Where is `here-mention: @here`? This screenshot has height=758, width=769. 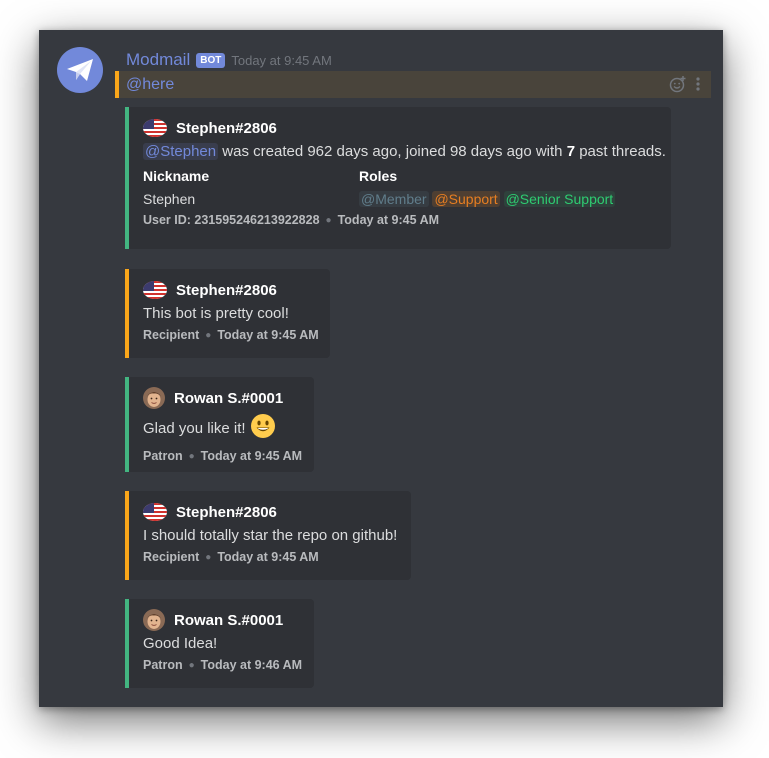 here-mention: @here is located at coordinates (150, 85).